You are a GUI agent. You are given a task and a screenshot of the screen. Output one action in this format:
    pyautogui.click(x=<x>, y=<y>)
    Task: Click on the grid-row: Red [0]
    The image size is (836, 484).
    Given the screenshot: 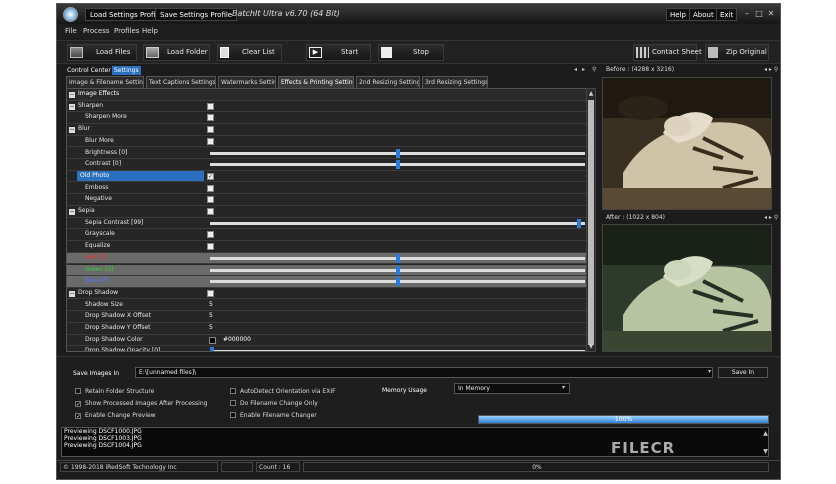 What is the action you would take?
    pyautogui.click(x=330, y=258)
    